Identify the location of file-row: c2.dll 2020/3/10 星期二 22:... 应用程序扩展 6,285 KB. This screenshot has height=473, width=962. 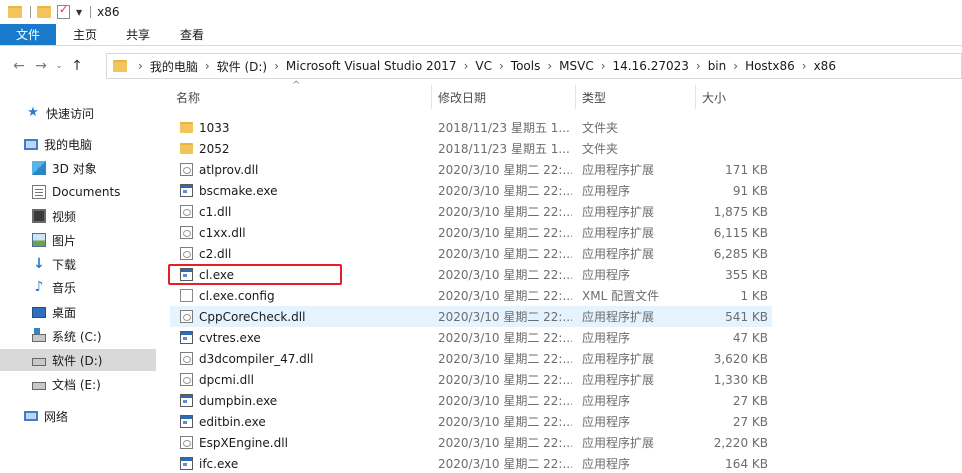
(471, 253).